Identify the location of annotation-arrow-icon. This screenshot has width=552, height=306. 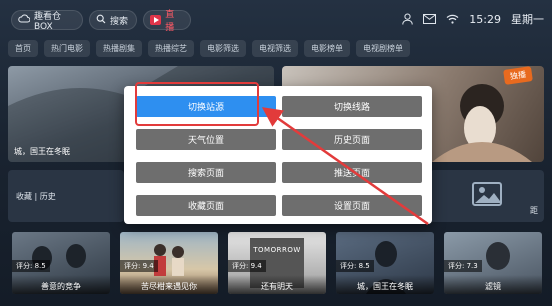
(345, 166).